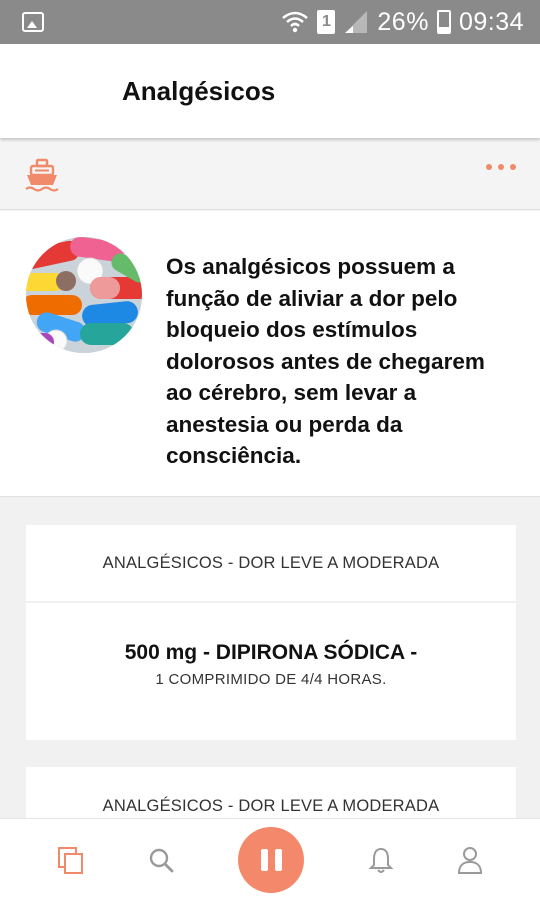 The width and height of the screenshot is (540, 900). I want to click on bell-icon, so click(381, 860).